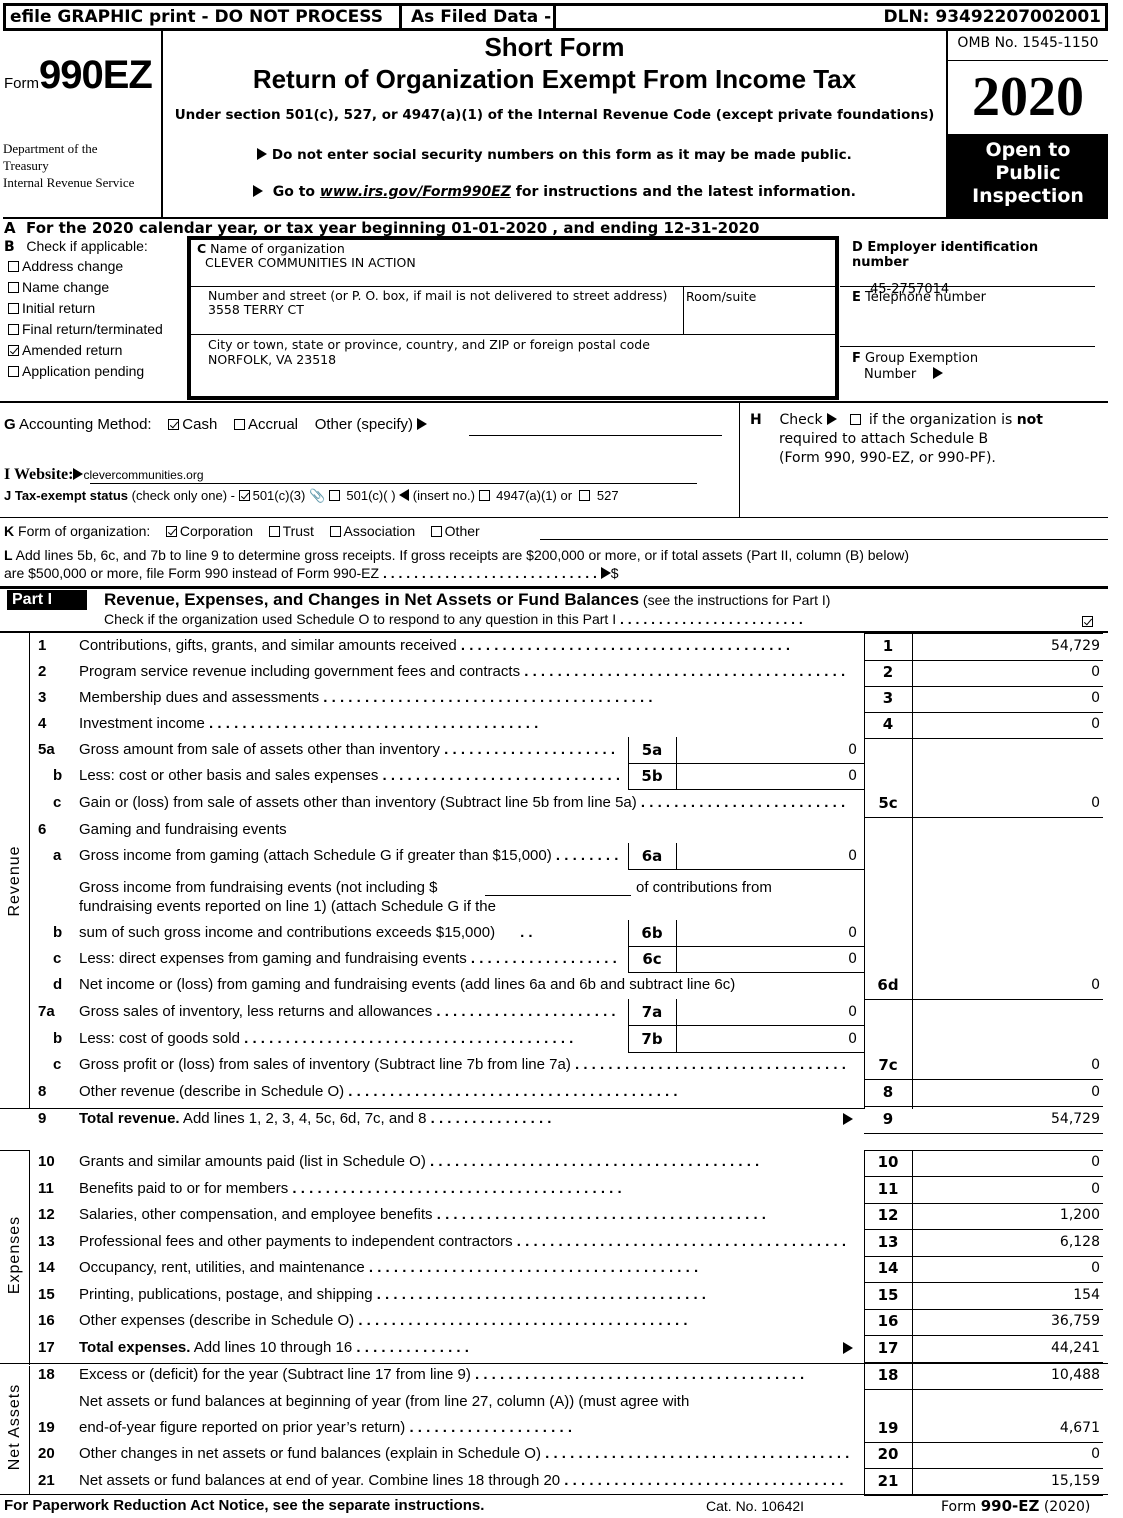  What do you see at coordinates (404, 495) in the screenshot?
I see `arrow-left-icon` at bounding box center [404, 495].